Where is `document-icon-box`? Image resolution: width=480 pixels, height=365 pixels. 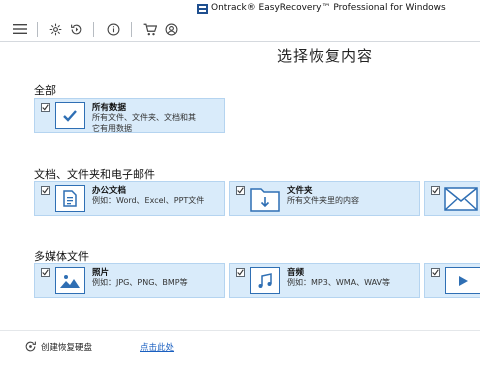
document-icon-box is located at coordinates (70, 198).